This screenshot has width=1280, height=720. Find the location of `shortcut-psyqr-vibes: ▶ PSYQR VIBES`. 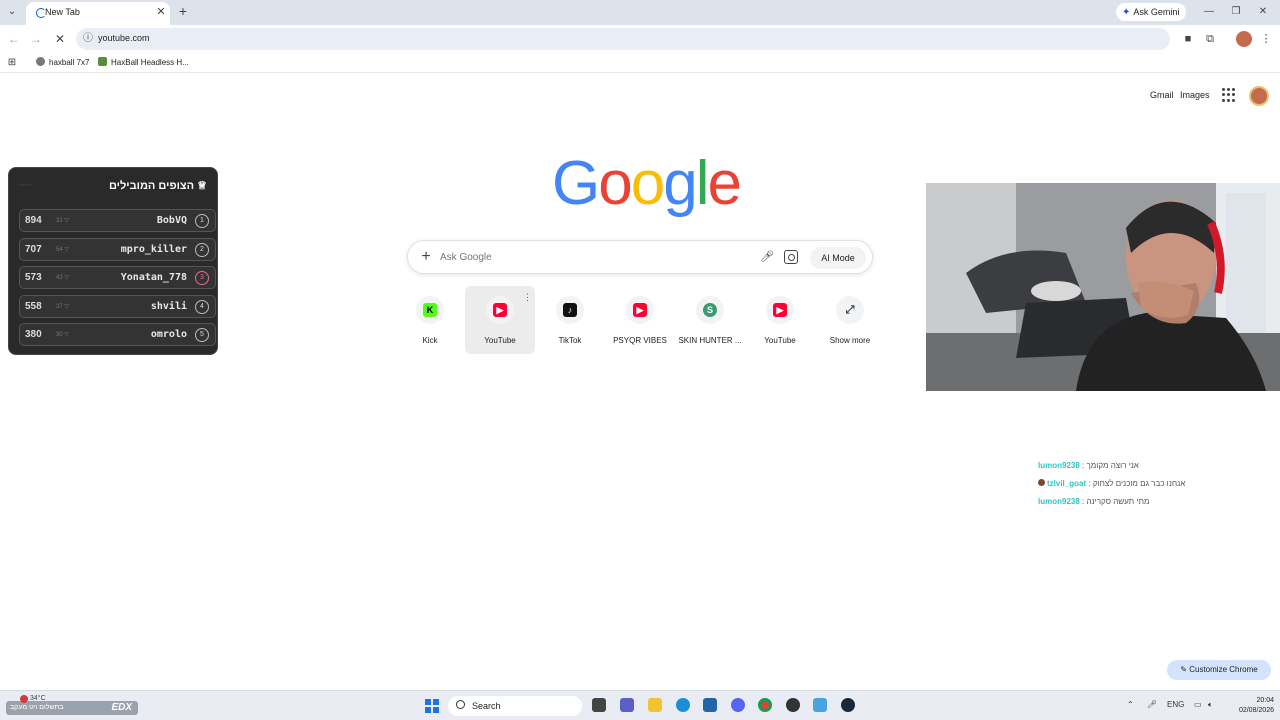

shortcut-psyqr-vibes: ▶ PSYQR VIBES is located at coordinates (640, 320).